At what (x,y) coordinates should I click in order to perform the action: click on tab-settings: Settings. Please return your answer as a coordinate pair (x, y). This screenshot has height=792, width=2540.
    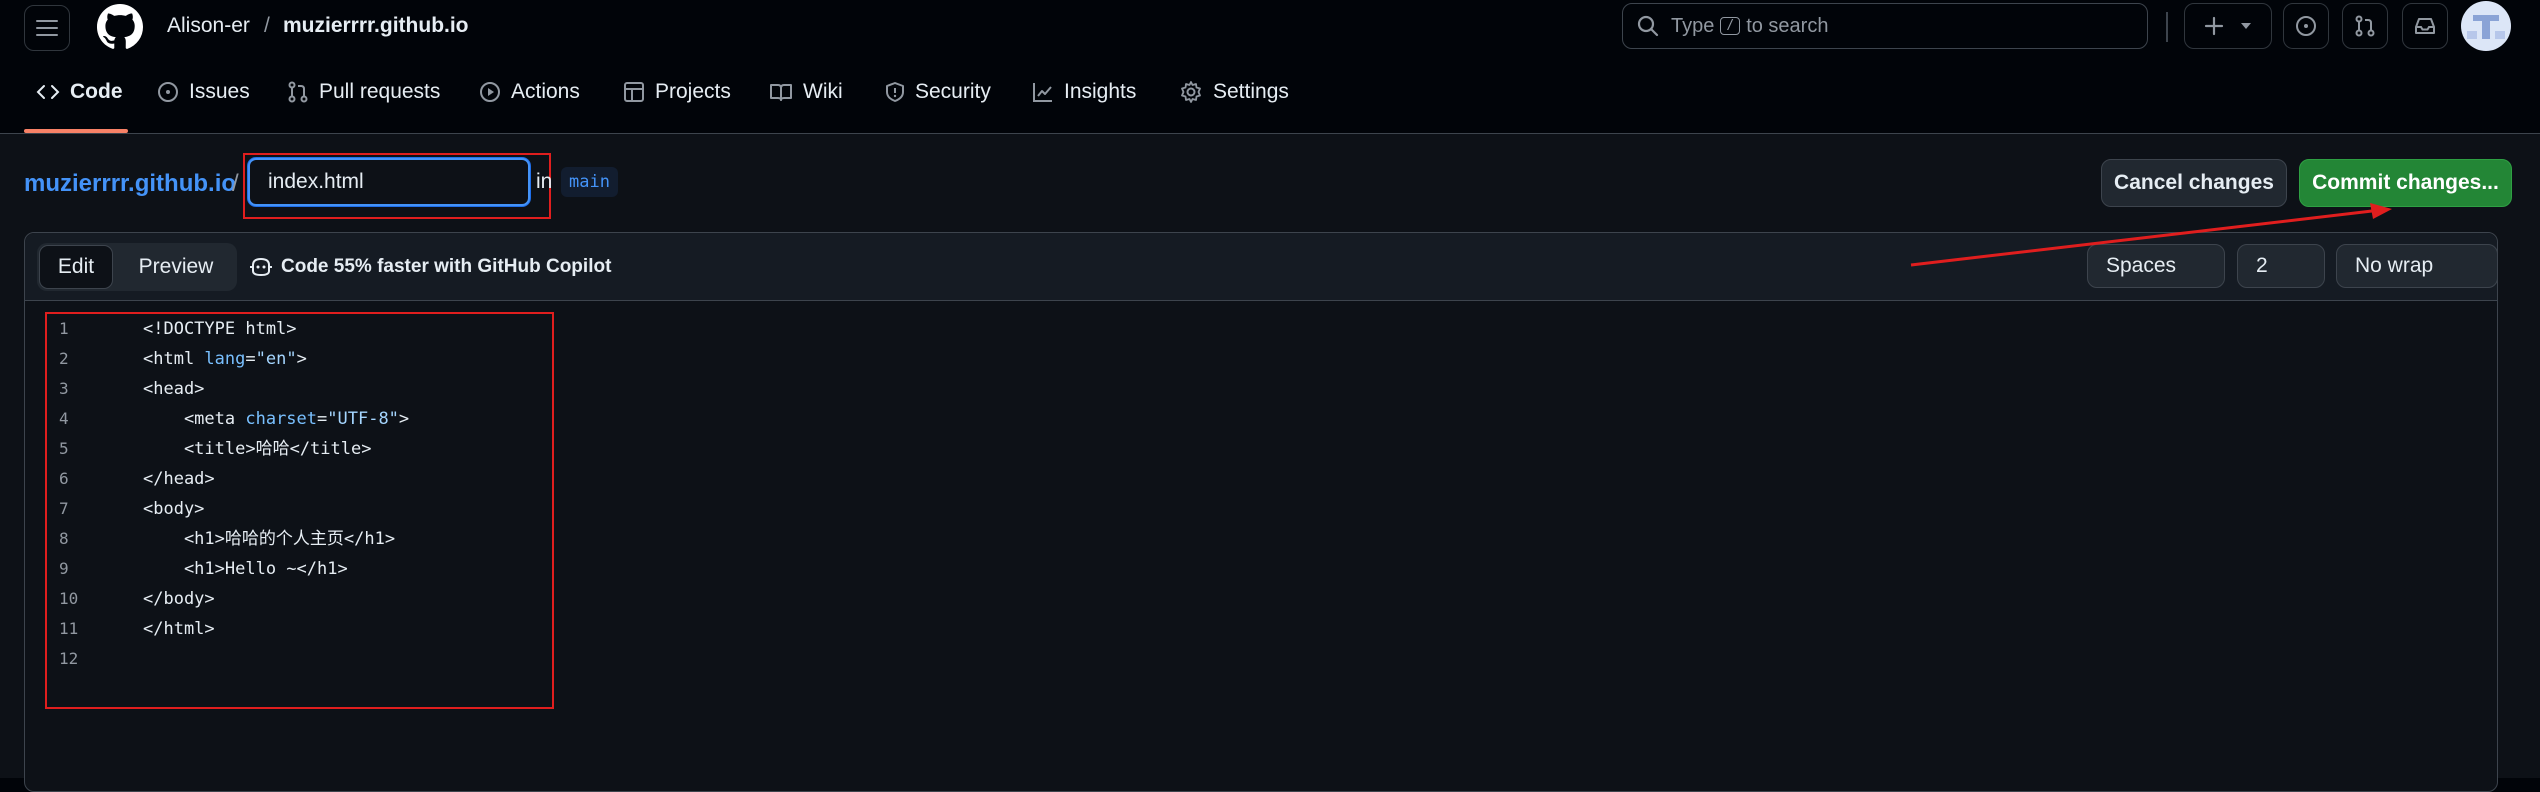
    Looking at the image, I should click on (1234, 92).